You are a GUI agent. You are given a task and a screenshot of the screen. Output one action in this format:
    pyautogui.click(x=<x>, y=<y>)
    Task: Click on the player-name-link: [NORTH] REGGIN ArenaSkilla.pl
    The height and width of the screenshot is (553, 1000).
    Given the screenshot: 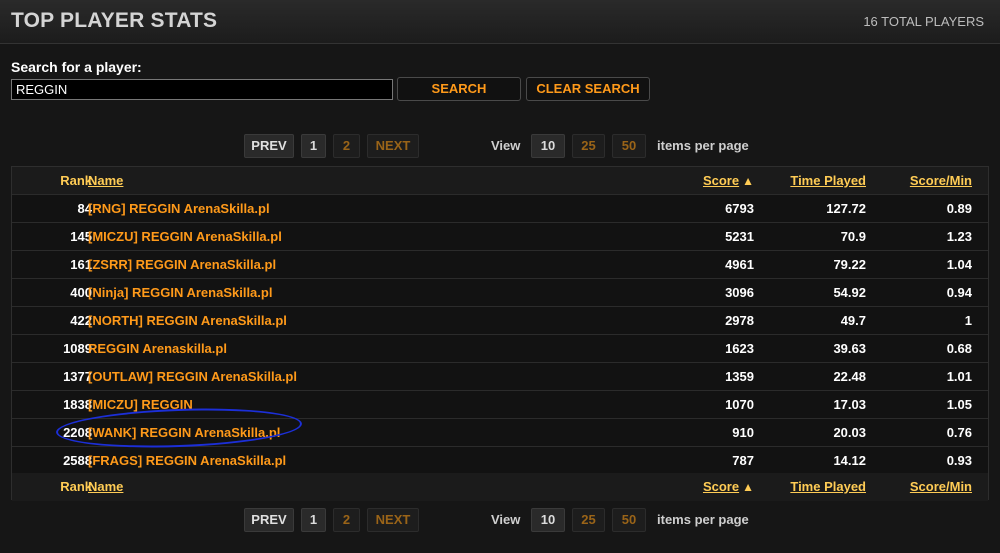 What is the action you would take?
    pyautogui.click(x=187, y=321)
    